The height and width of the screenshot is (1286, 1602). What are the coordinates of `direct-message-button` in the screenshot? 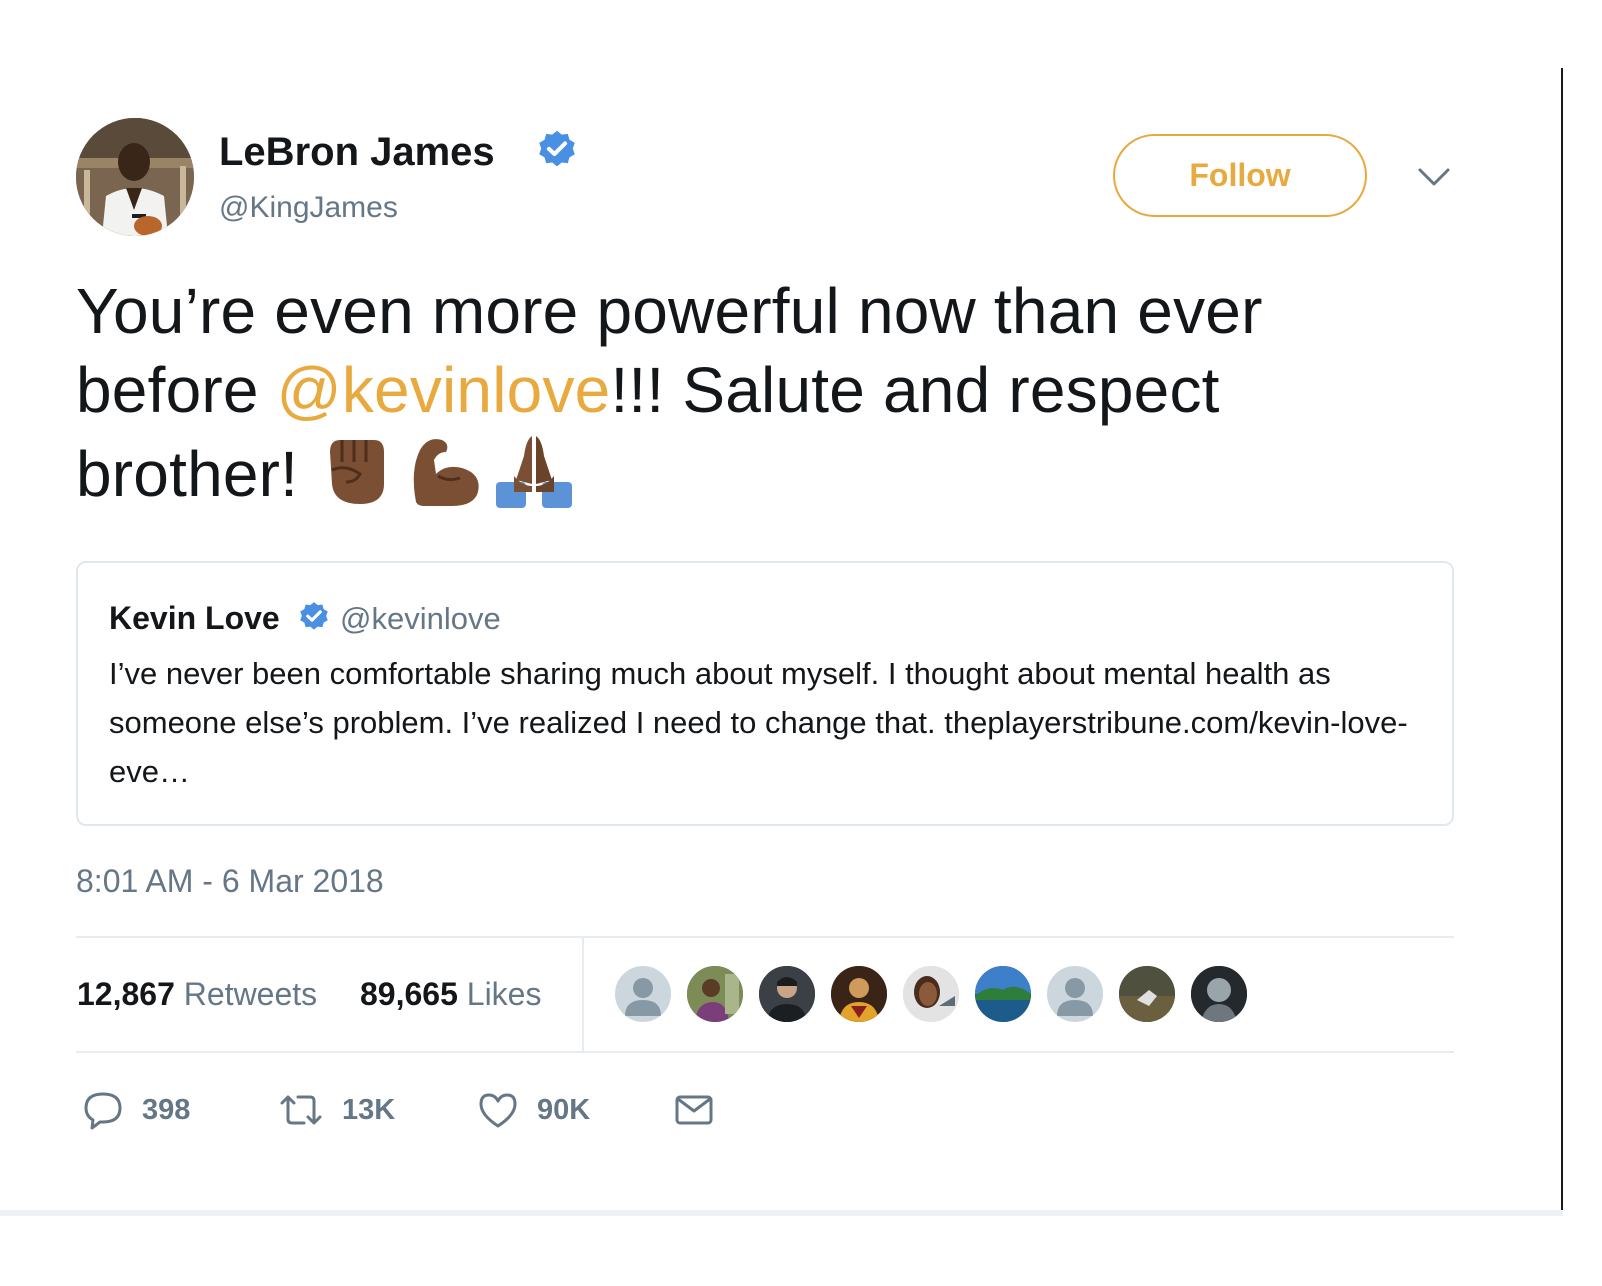 It's located at (694, 1110).